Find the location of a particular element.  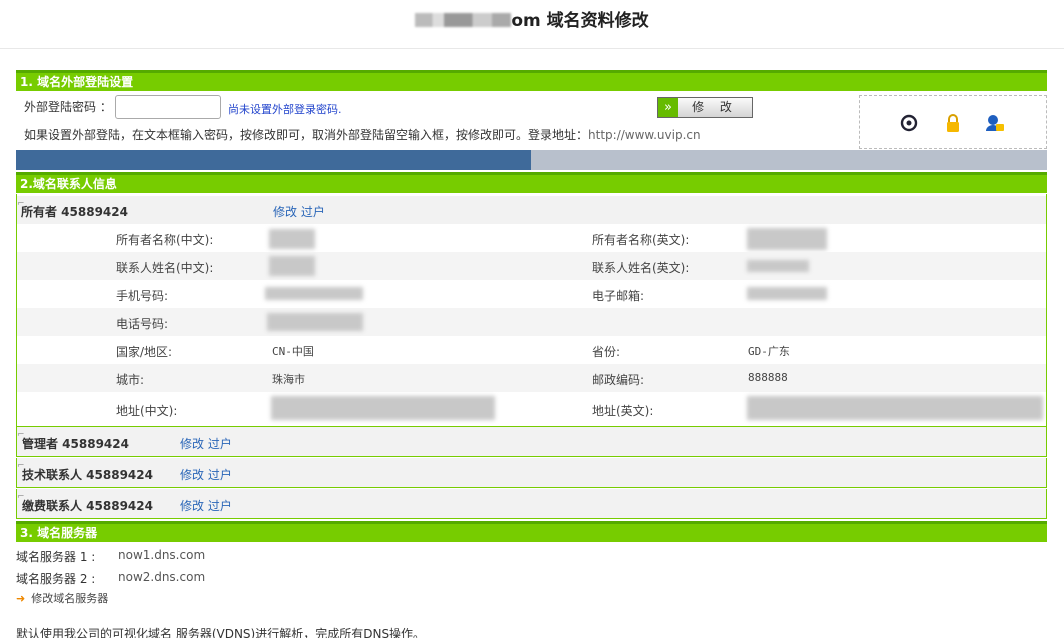

field-label: 联系人姓名(英文): is located at coordinates (641, 268).